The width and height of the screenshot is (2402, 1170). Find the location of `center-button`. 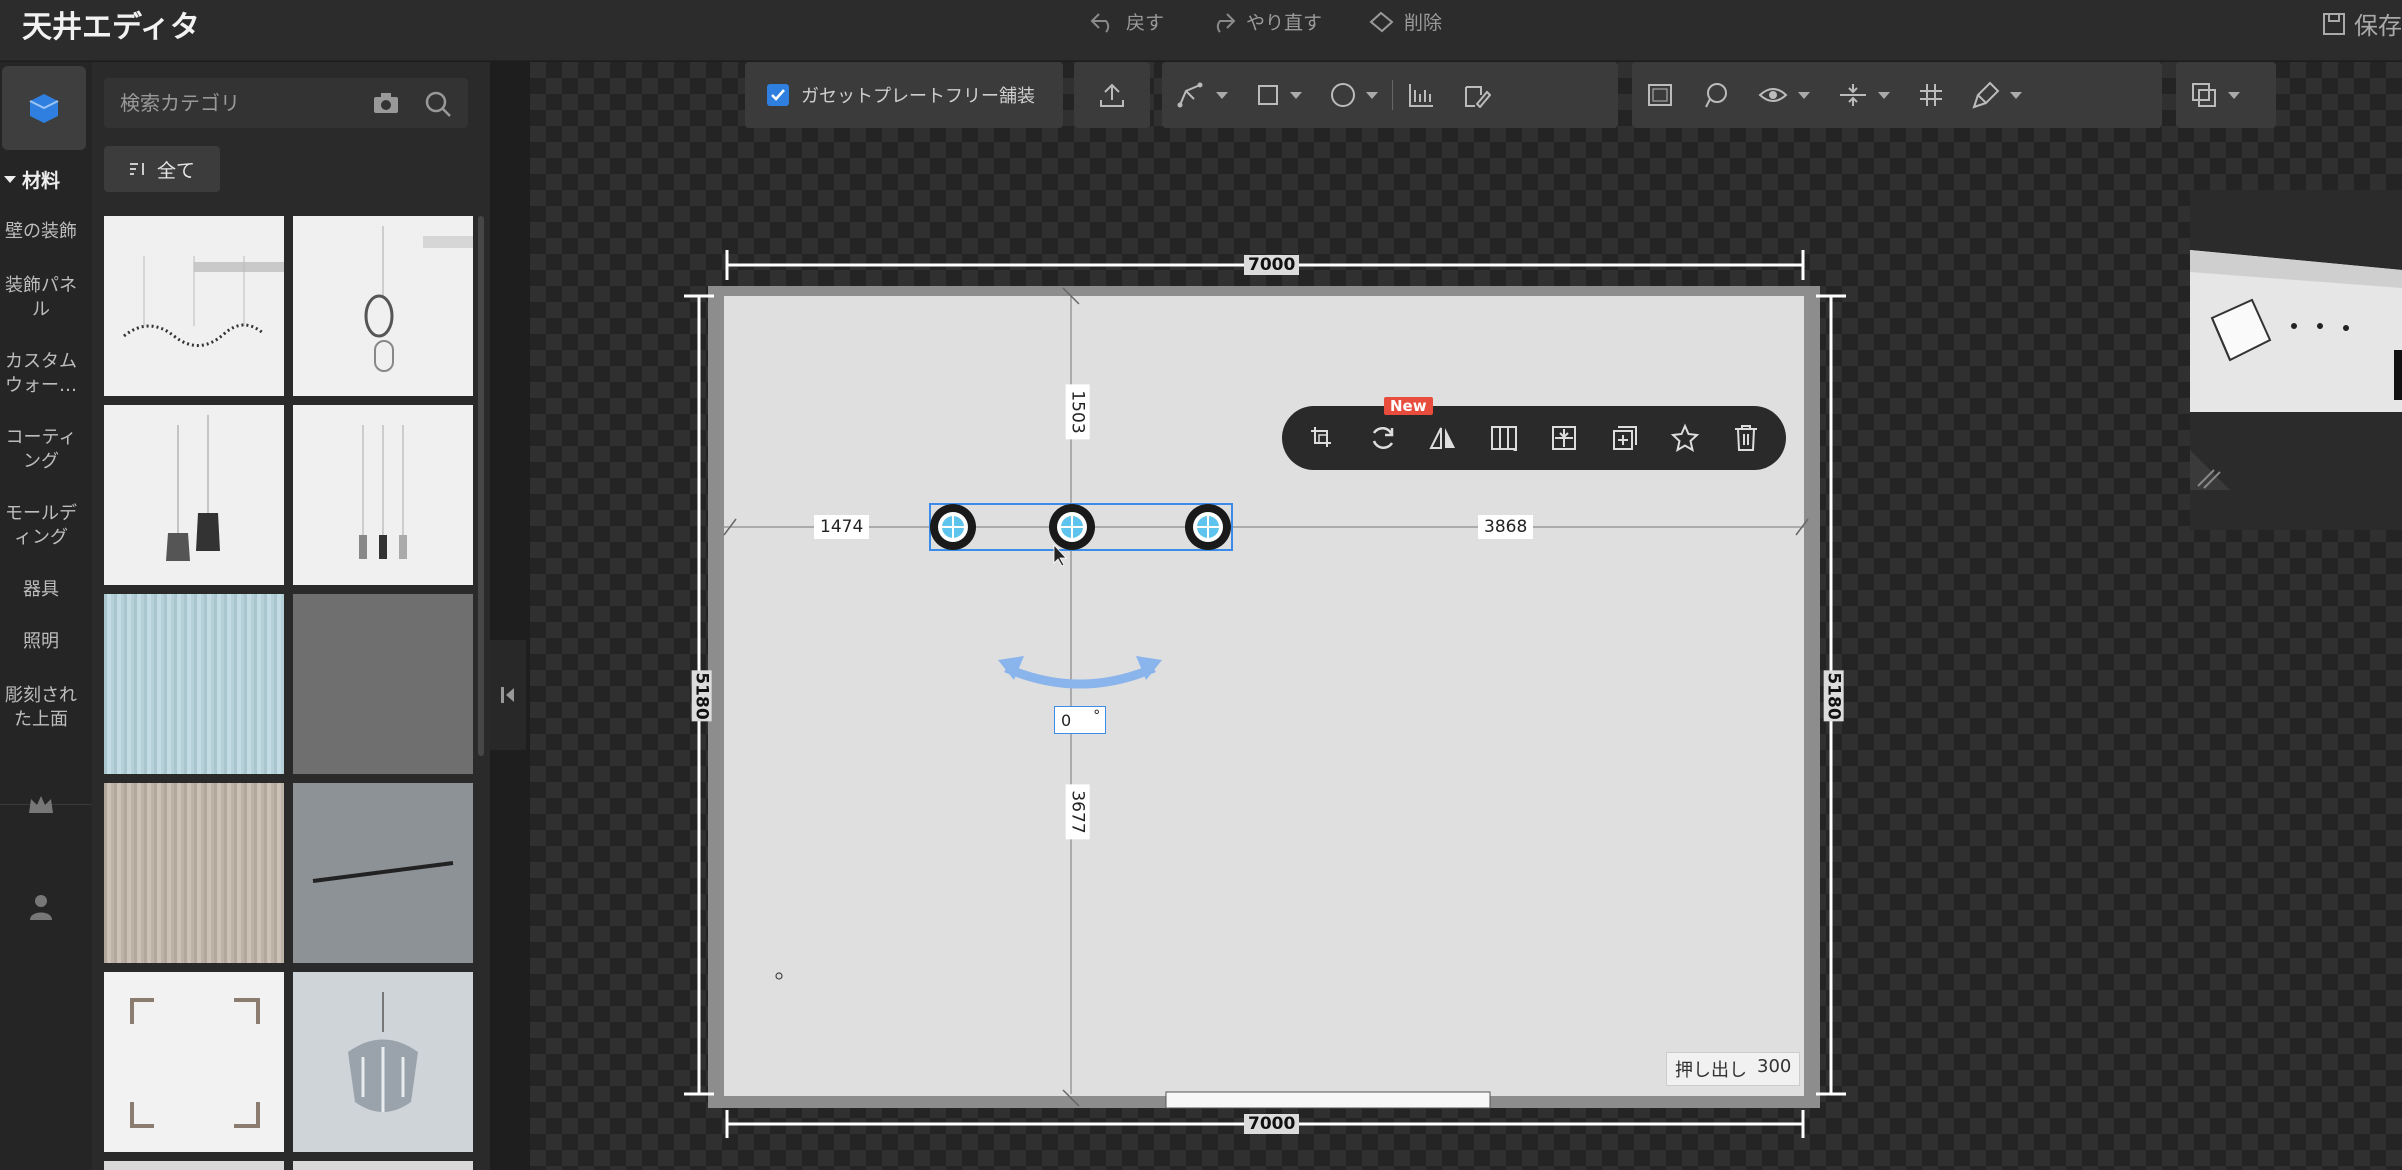

center-button is located at coordinates (1564, 438).